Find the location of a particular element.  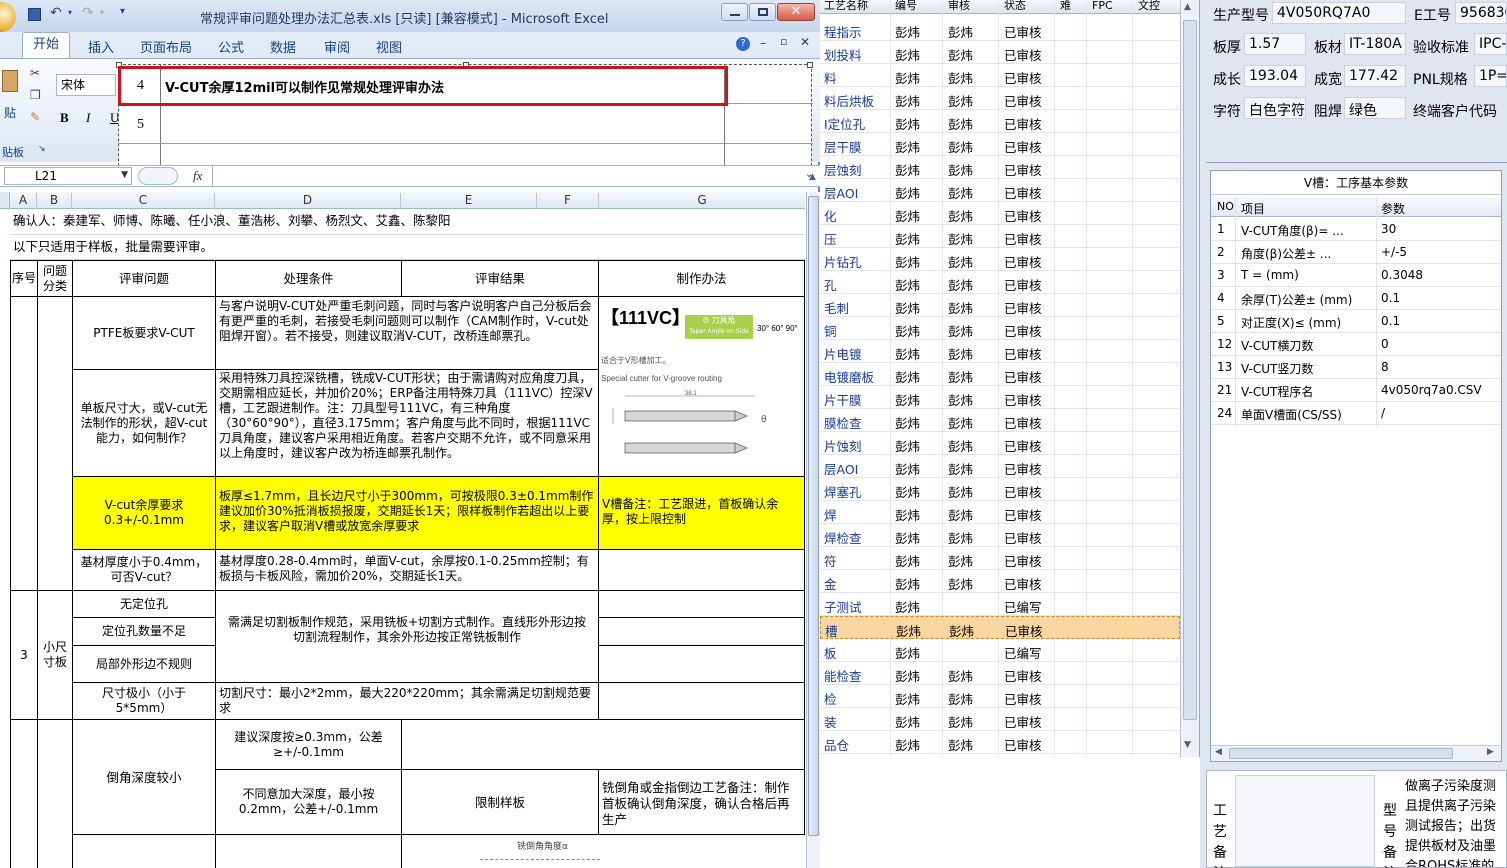

station-row: 层蚀刻 彭炜 彭炜 已审核 is located at coordinates (1000, 167).